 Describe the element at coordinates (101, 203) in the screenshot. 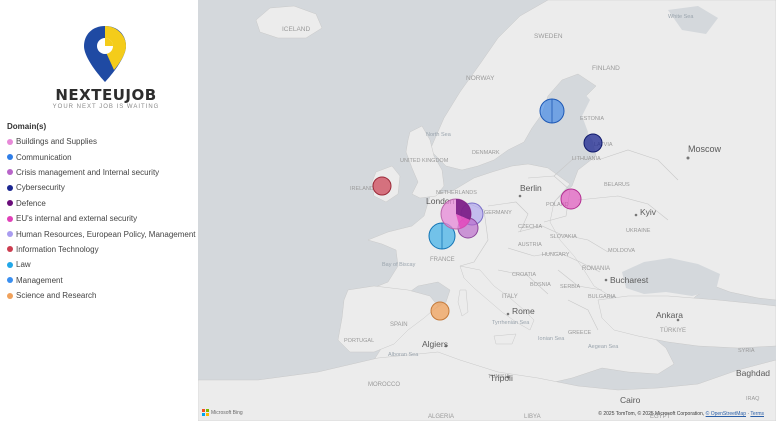

I see `legend-item-defence: Defence` at that location.